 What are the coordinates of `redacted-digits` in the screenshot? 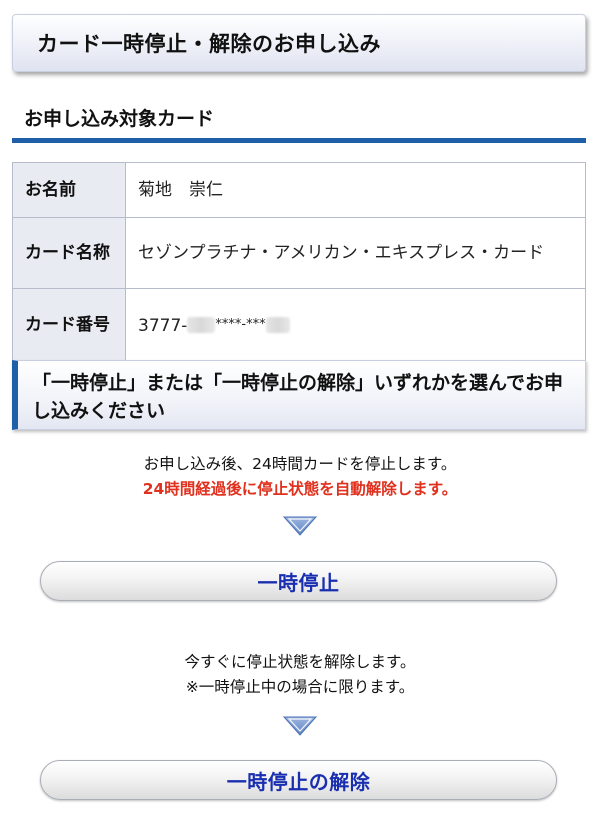 It's located at (201, 324).